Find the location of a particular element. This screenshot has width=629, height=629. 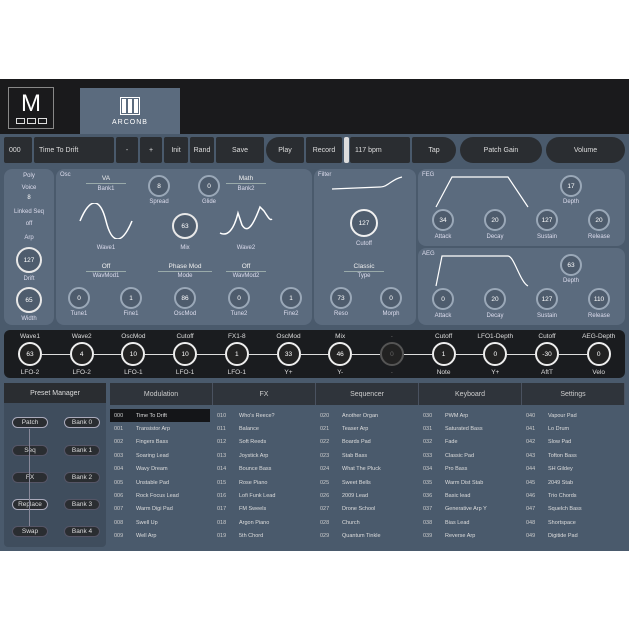

mod-slot: - 0 - is located at coordinates (391, 354).